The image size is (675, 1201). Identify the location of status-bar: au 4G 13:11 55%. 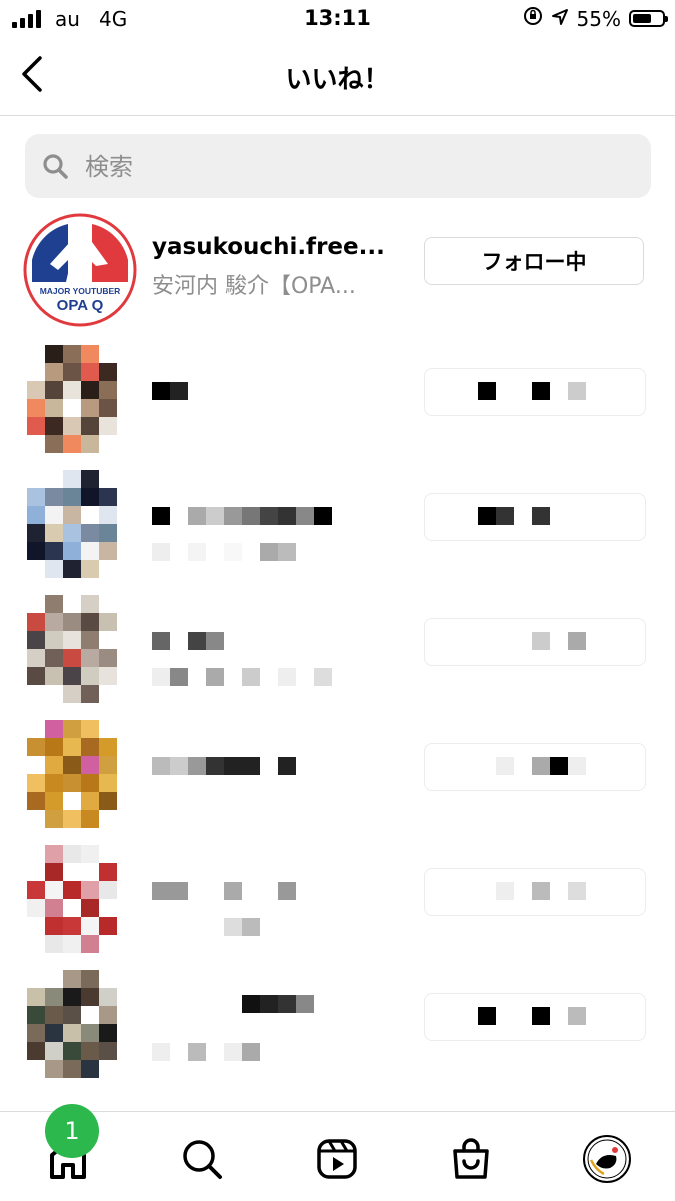
(337, 19).